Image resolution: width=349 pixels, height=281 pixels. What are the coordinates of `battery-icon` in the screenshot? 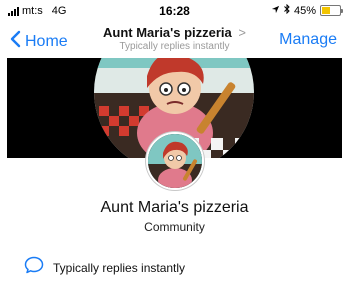 It's located at (331, 10).